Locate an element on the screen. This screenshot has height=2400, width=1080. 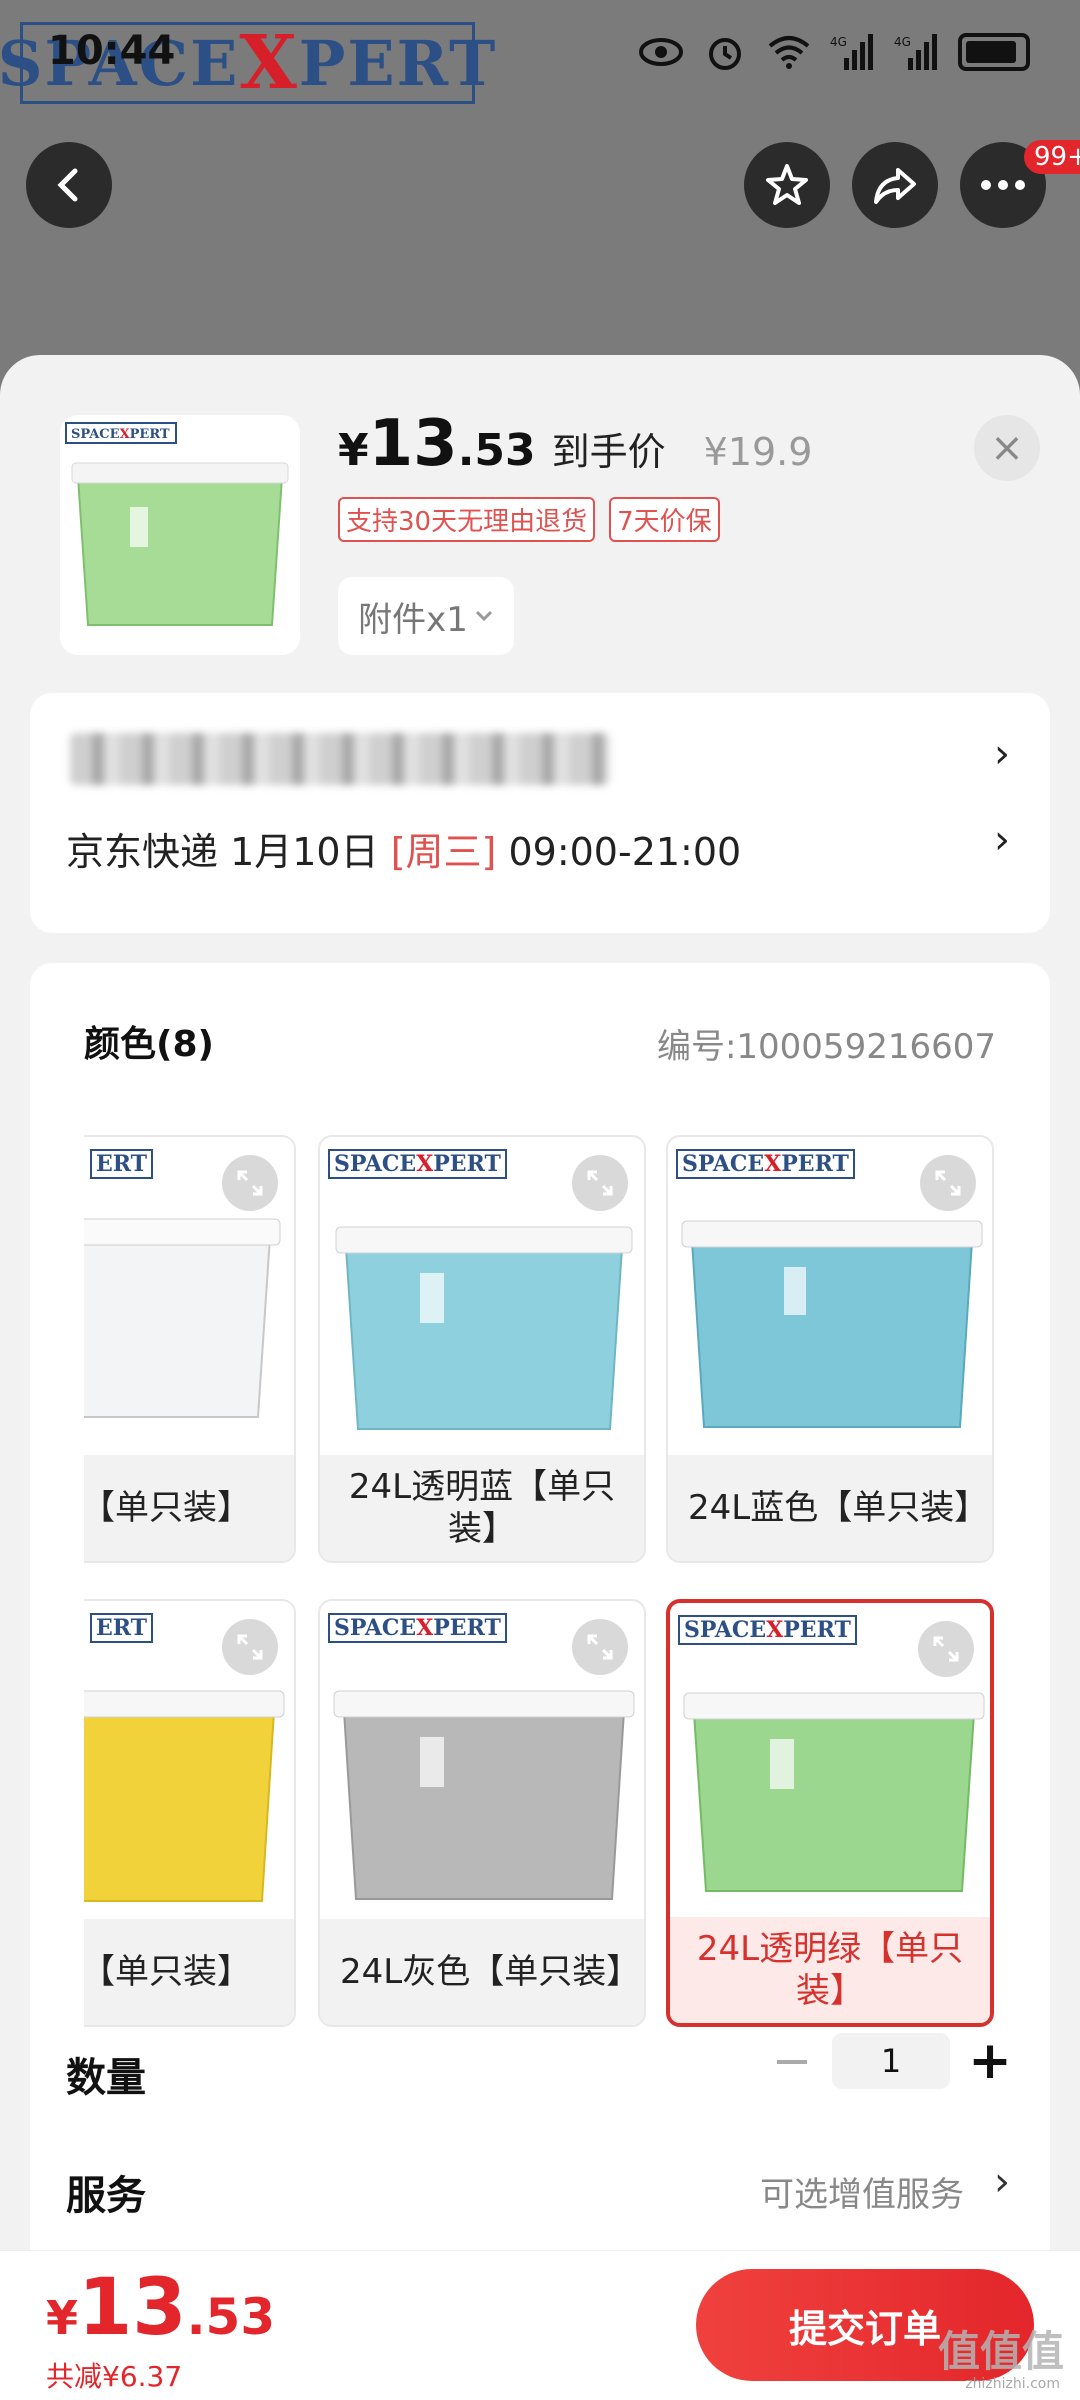
share-icon is located at coordinates (895, 186).